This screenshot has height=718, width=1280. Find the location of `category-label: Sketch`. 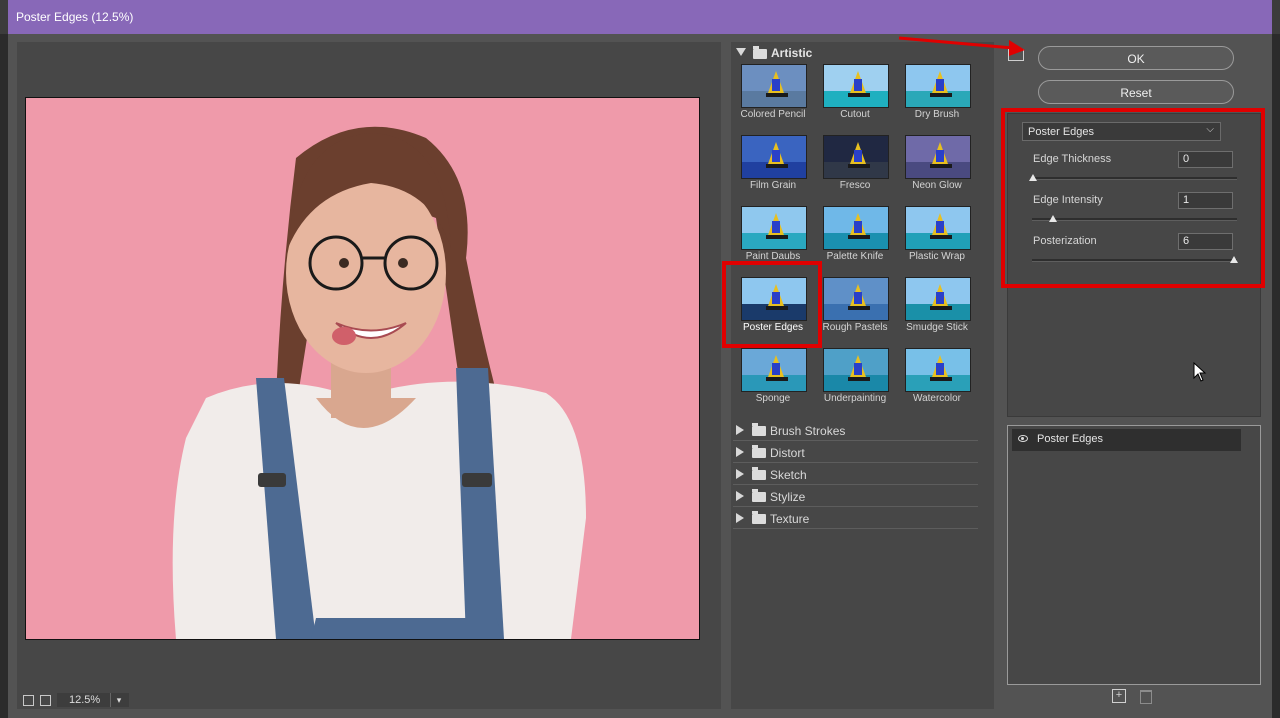

category-label: Sketch is located at coordinates (788, 475).